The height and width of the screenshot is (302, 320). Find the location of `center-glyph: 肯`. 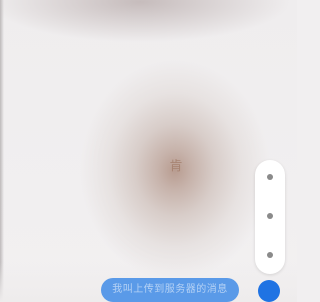

center-glyph: 肯 is located at coordinates (176, 166).